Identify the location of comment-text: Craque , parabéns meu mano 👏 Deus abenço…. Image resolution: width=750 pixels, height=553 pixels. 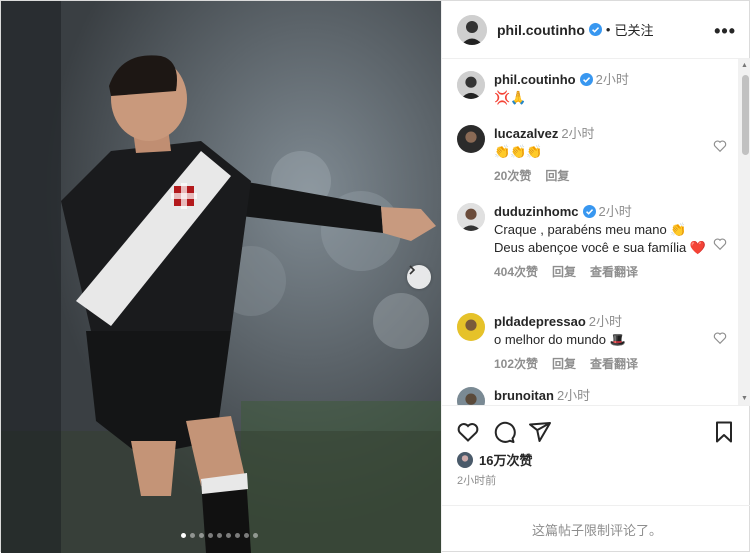
(600, 238).